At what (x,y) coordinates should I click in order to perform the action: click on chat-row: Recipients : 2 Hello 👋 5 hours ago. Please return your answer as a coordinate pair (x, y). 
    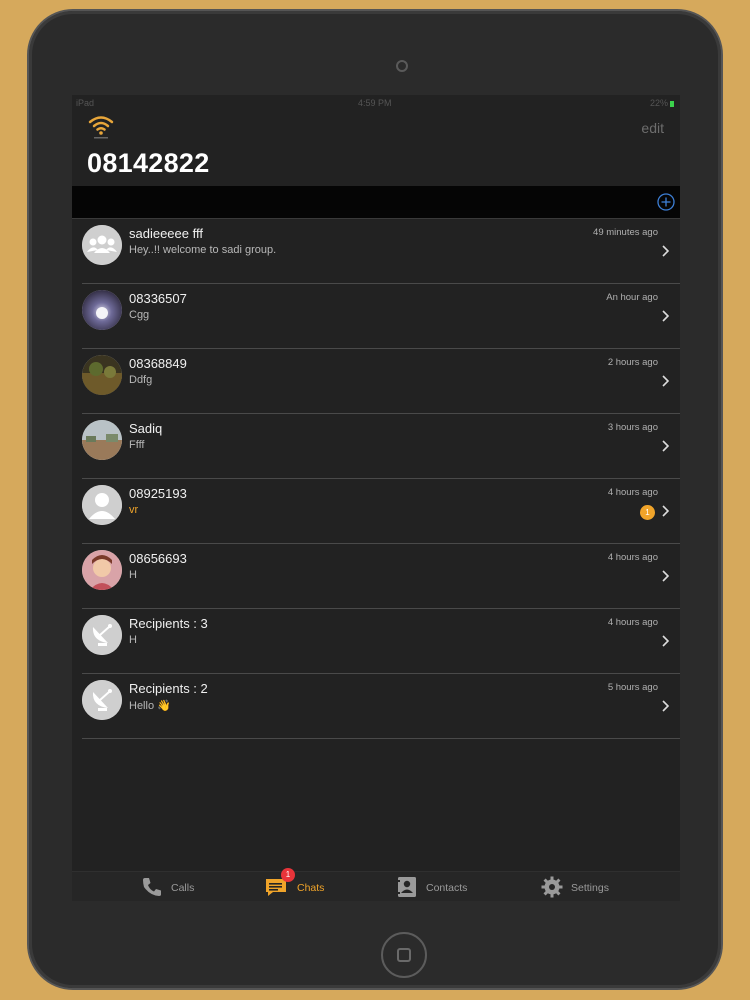
    Looking at the image, I should click on (381, 706).